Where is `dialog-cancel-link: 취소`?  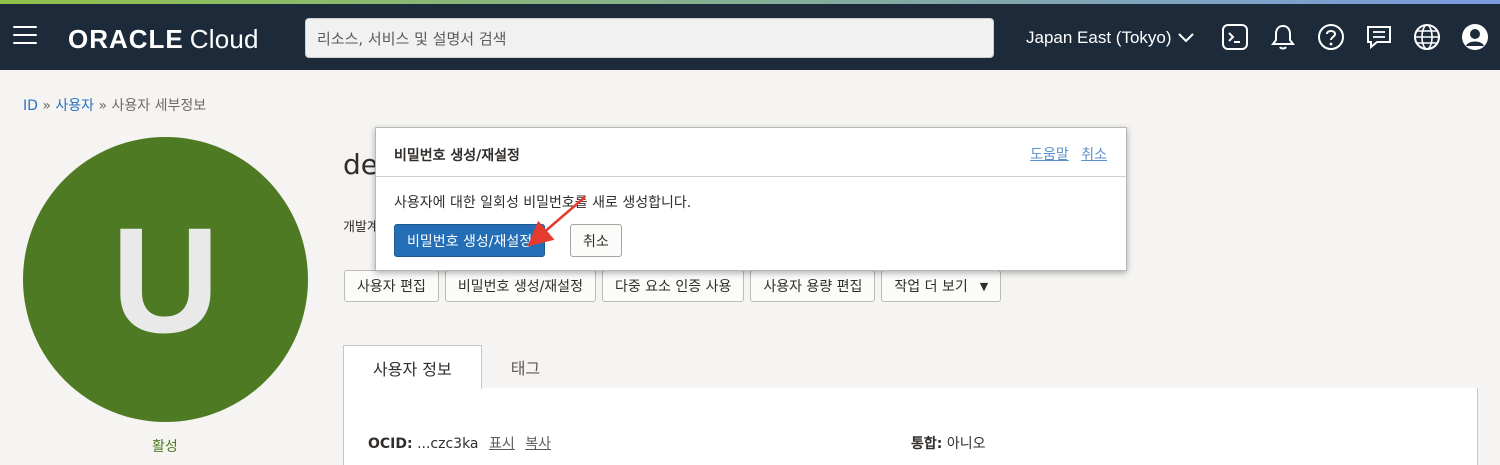 dialog-cancel-link: 취소 is located at coordinates (1094, 155).